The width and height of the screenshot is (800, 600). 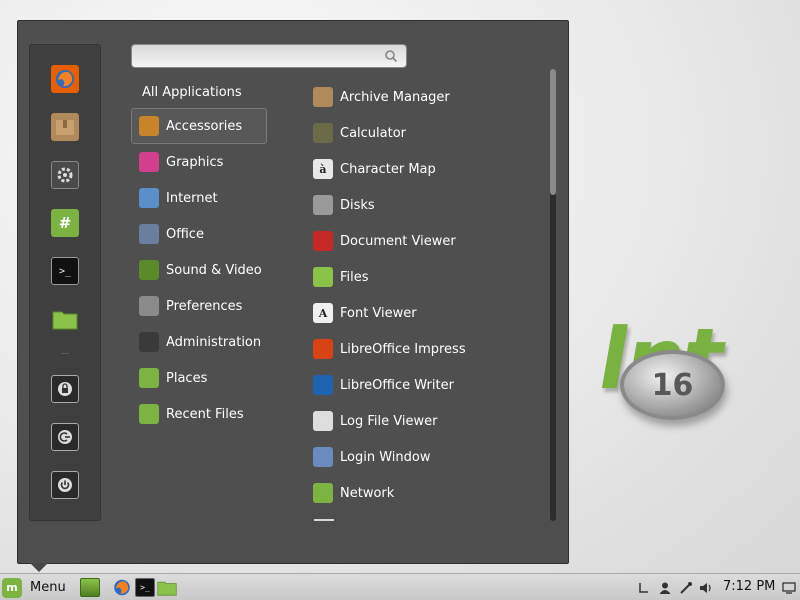 What do you see at coordinates (672, 385) in the screenshot?
I see `wallpaper-version-badge: 16` at bounding box center [672, 385].